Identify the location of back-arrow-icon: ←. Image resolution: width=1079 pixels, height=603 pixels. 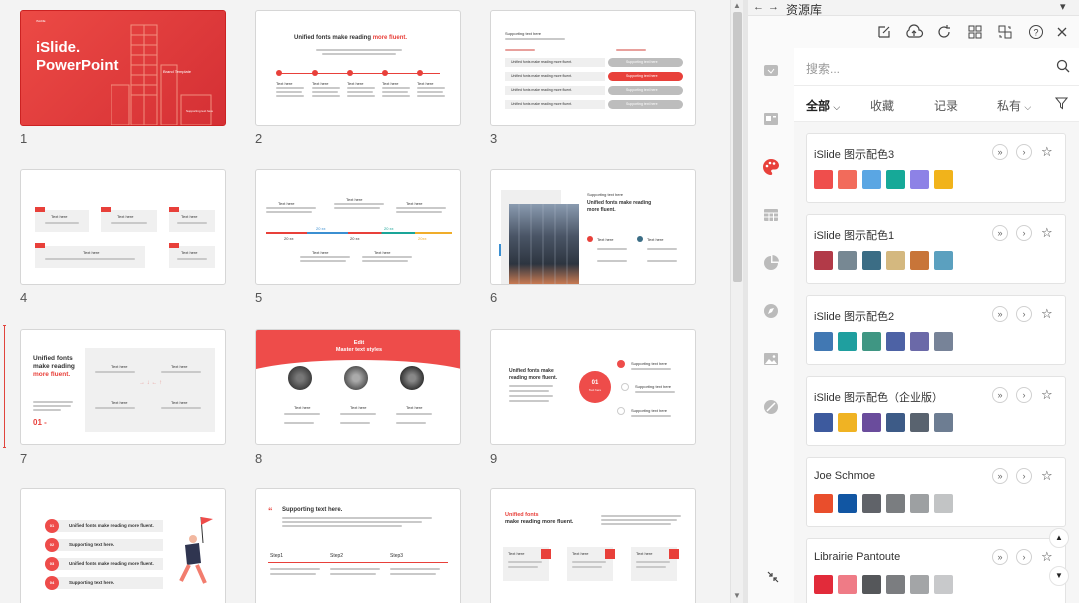
(758, 7).